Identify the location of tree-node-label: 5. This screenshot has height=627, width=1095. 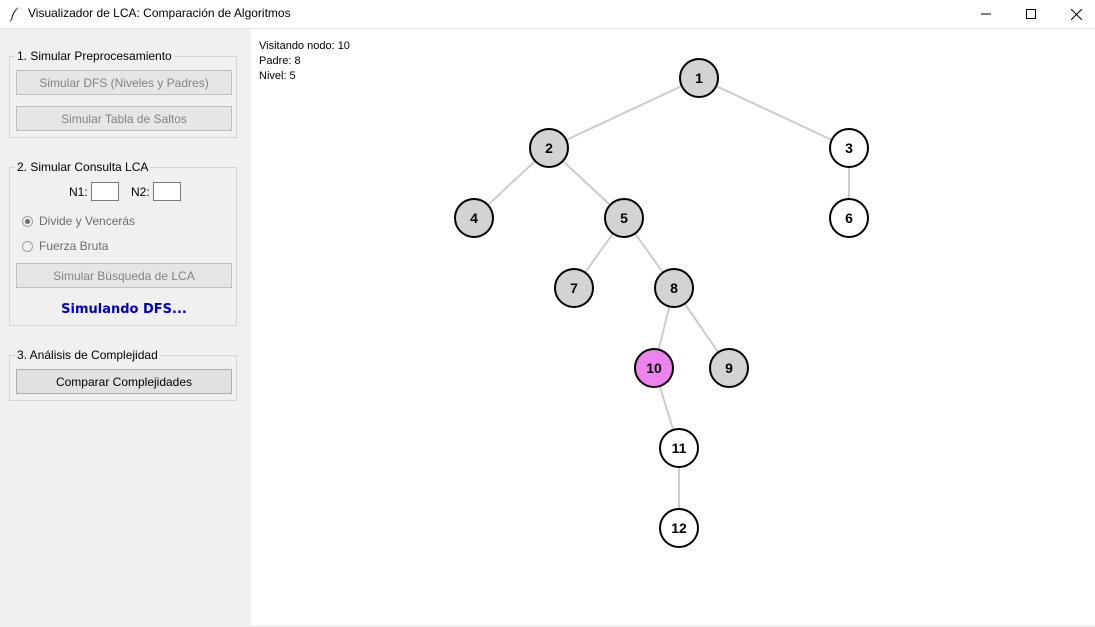
(624, 218).